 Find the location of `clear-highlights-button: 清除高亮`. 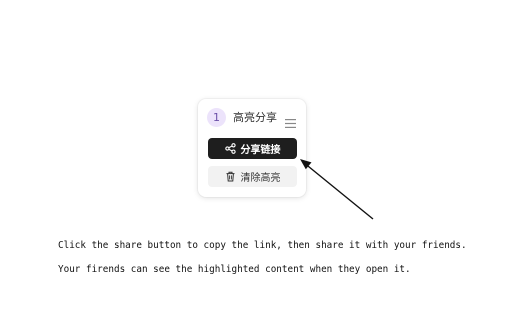

clear-highlights-button: 清除高亮 is located at coordinates (252, 176).